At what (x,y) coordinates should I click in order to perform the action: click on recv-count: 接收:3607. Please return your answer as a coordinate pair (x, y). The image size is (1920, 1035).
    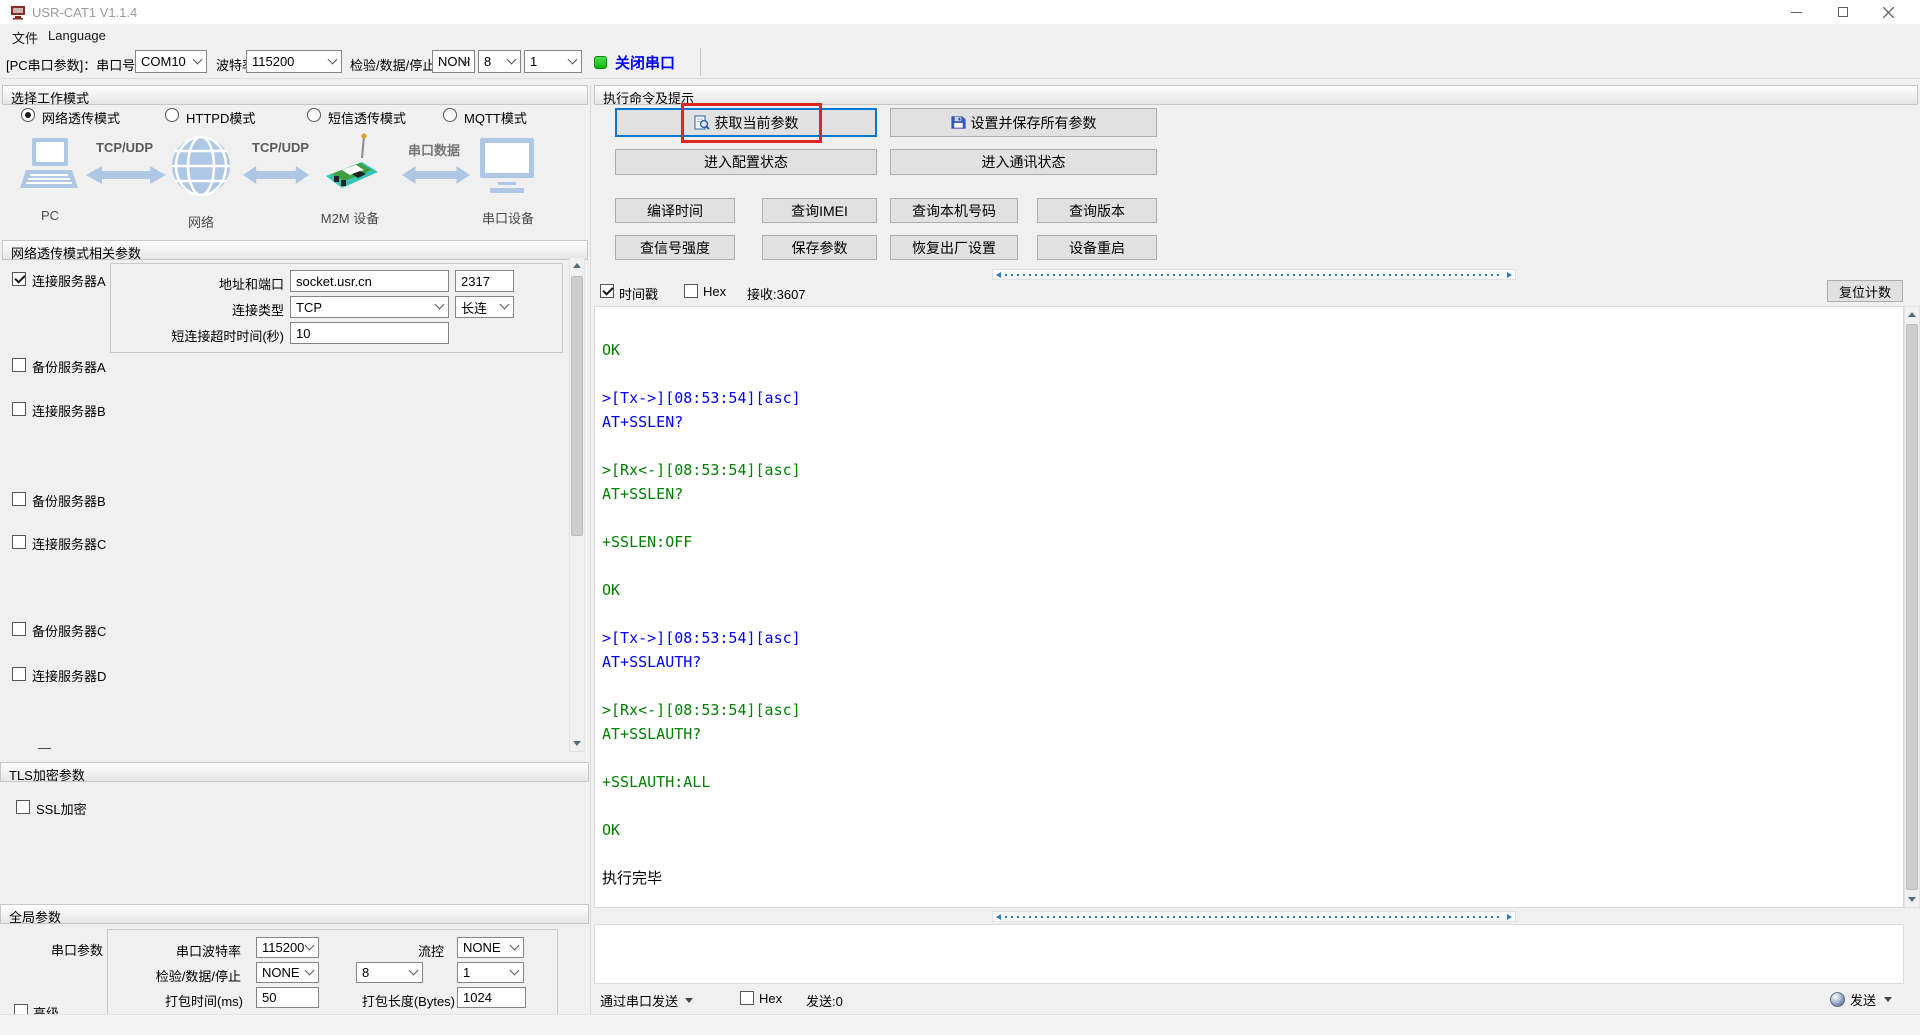
    Looking at the image, I should click on (776, 294).